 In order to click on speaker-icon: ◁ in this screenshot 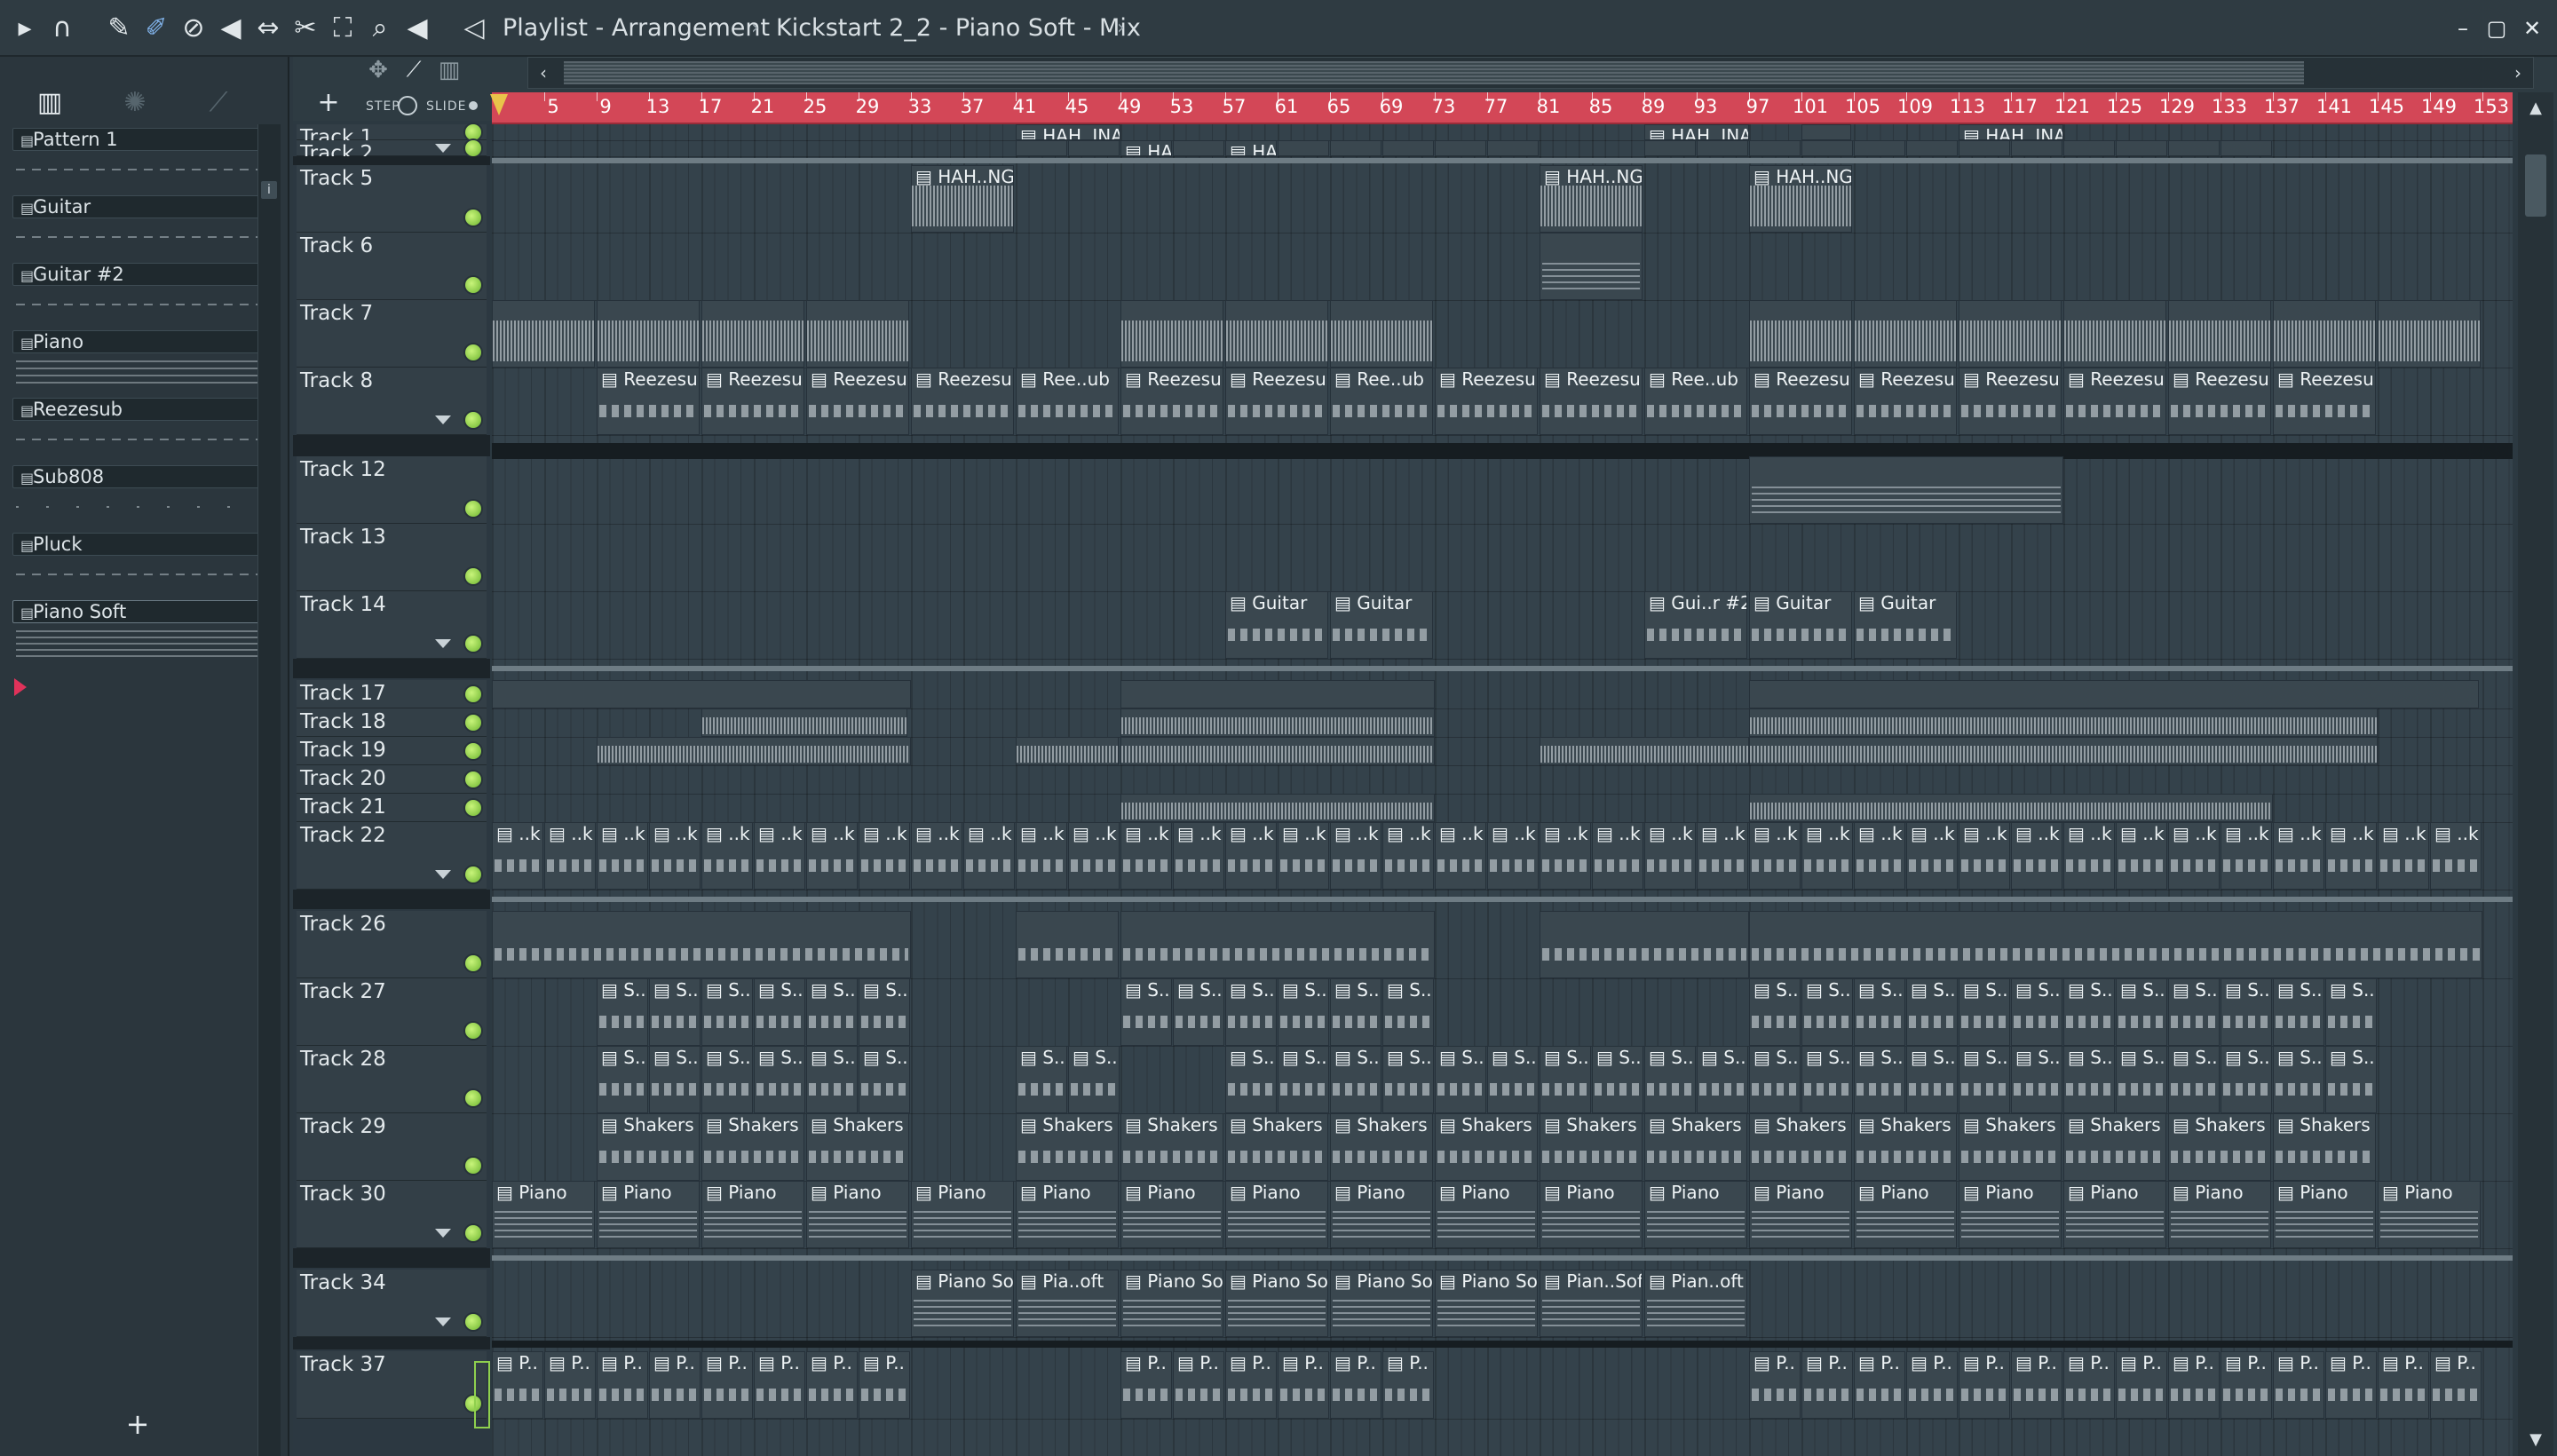, I will do `click(474, 28)`.